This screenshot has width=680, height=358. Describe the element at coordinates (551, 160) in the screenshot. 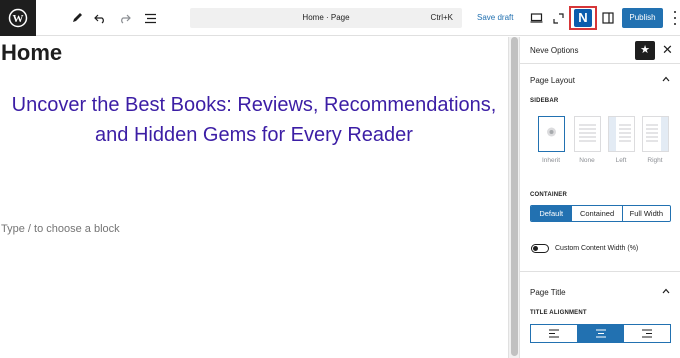

I see `layout-label-inherit: Inherit` at that location.